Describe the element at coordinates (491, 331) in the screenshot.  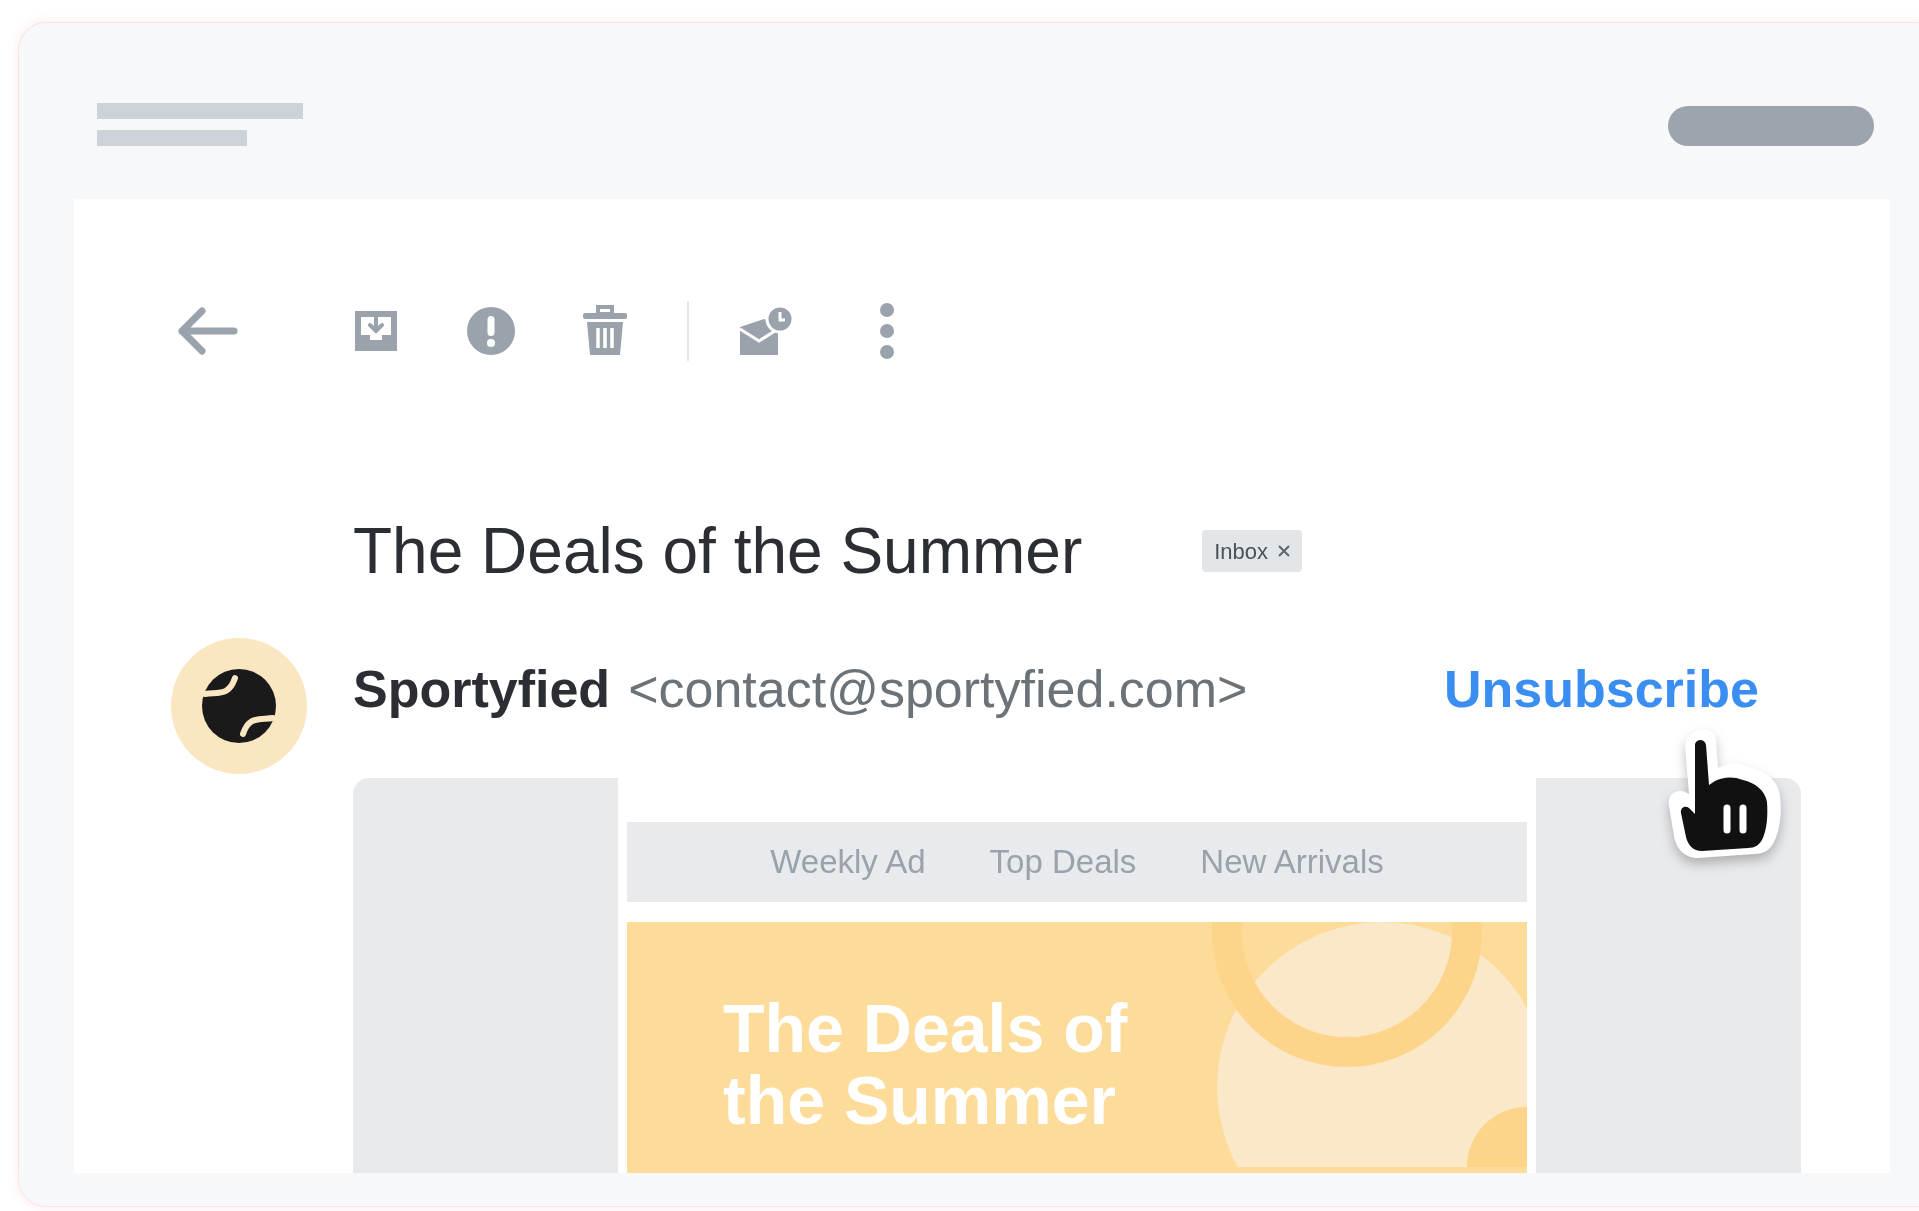
I see `alert-icon` at that location.